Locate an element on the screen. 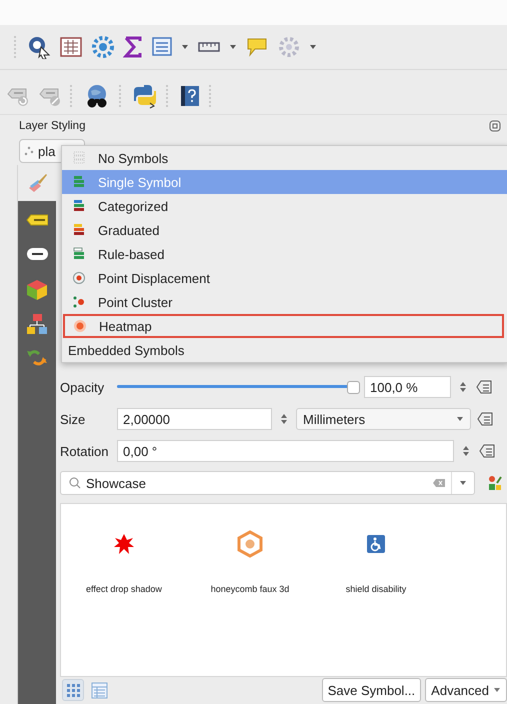 The width and height of the screenshot is (507, 704). help-book-icon is located at coordinates (190, 96).